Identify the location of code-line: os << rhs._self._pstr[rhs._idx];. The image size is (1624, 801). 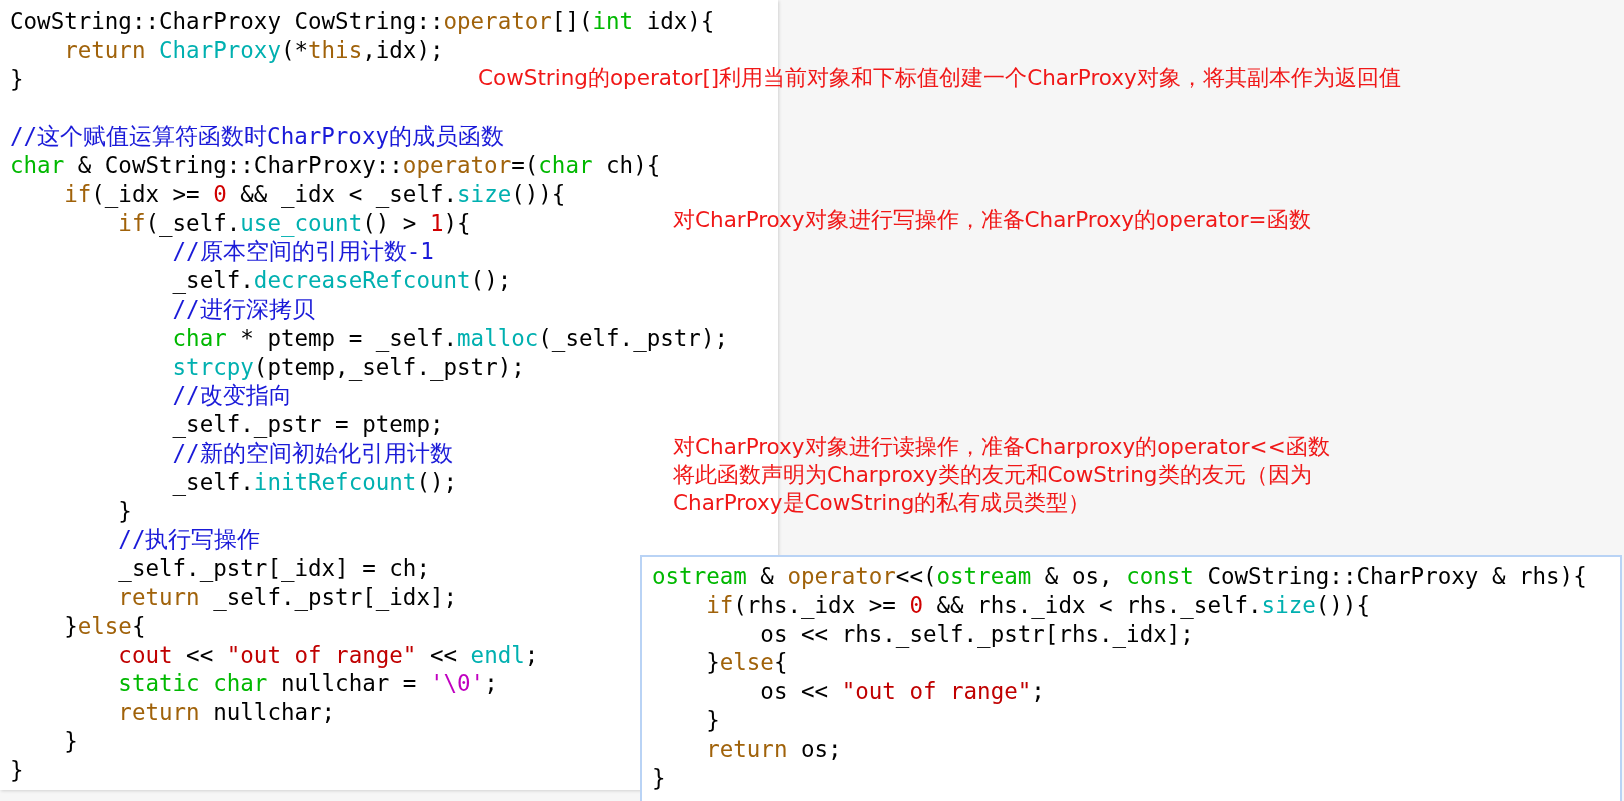
(976, 634).